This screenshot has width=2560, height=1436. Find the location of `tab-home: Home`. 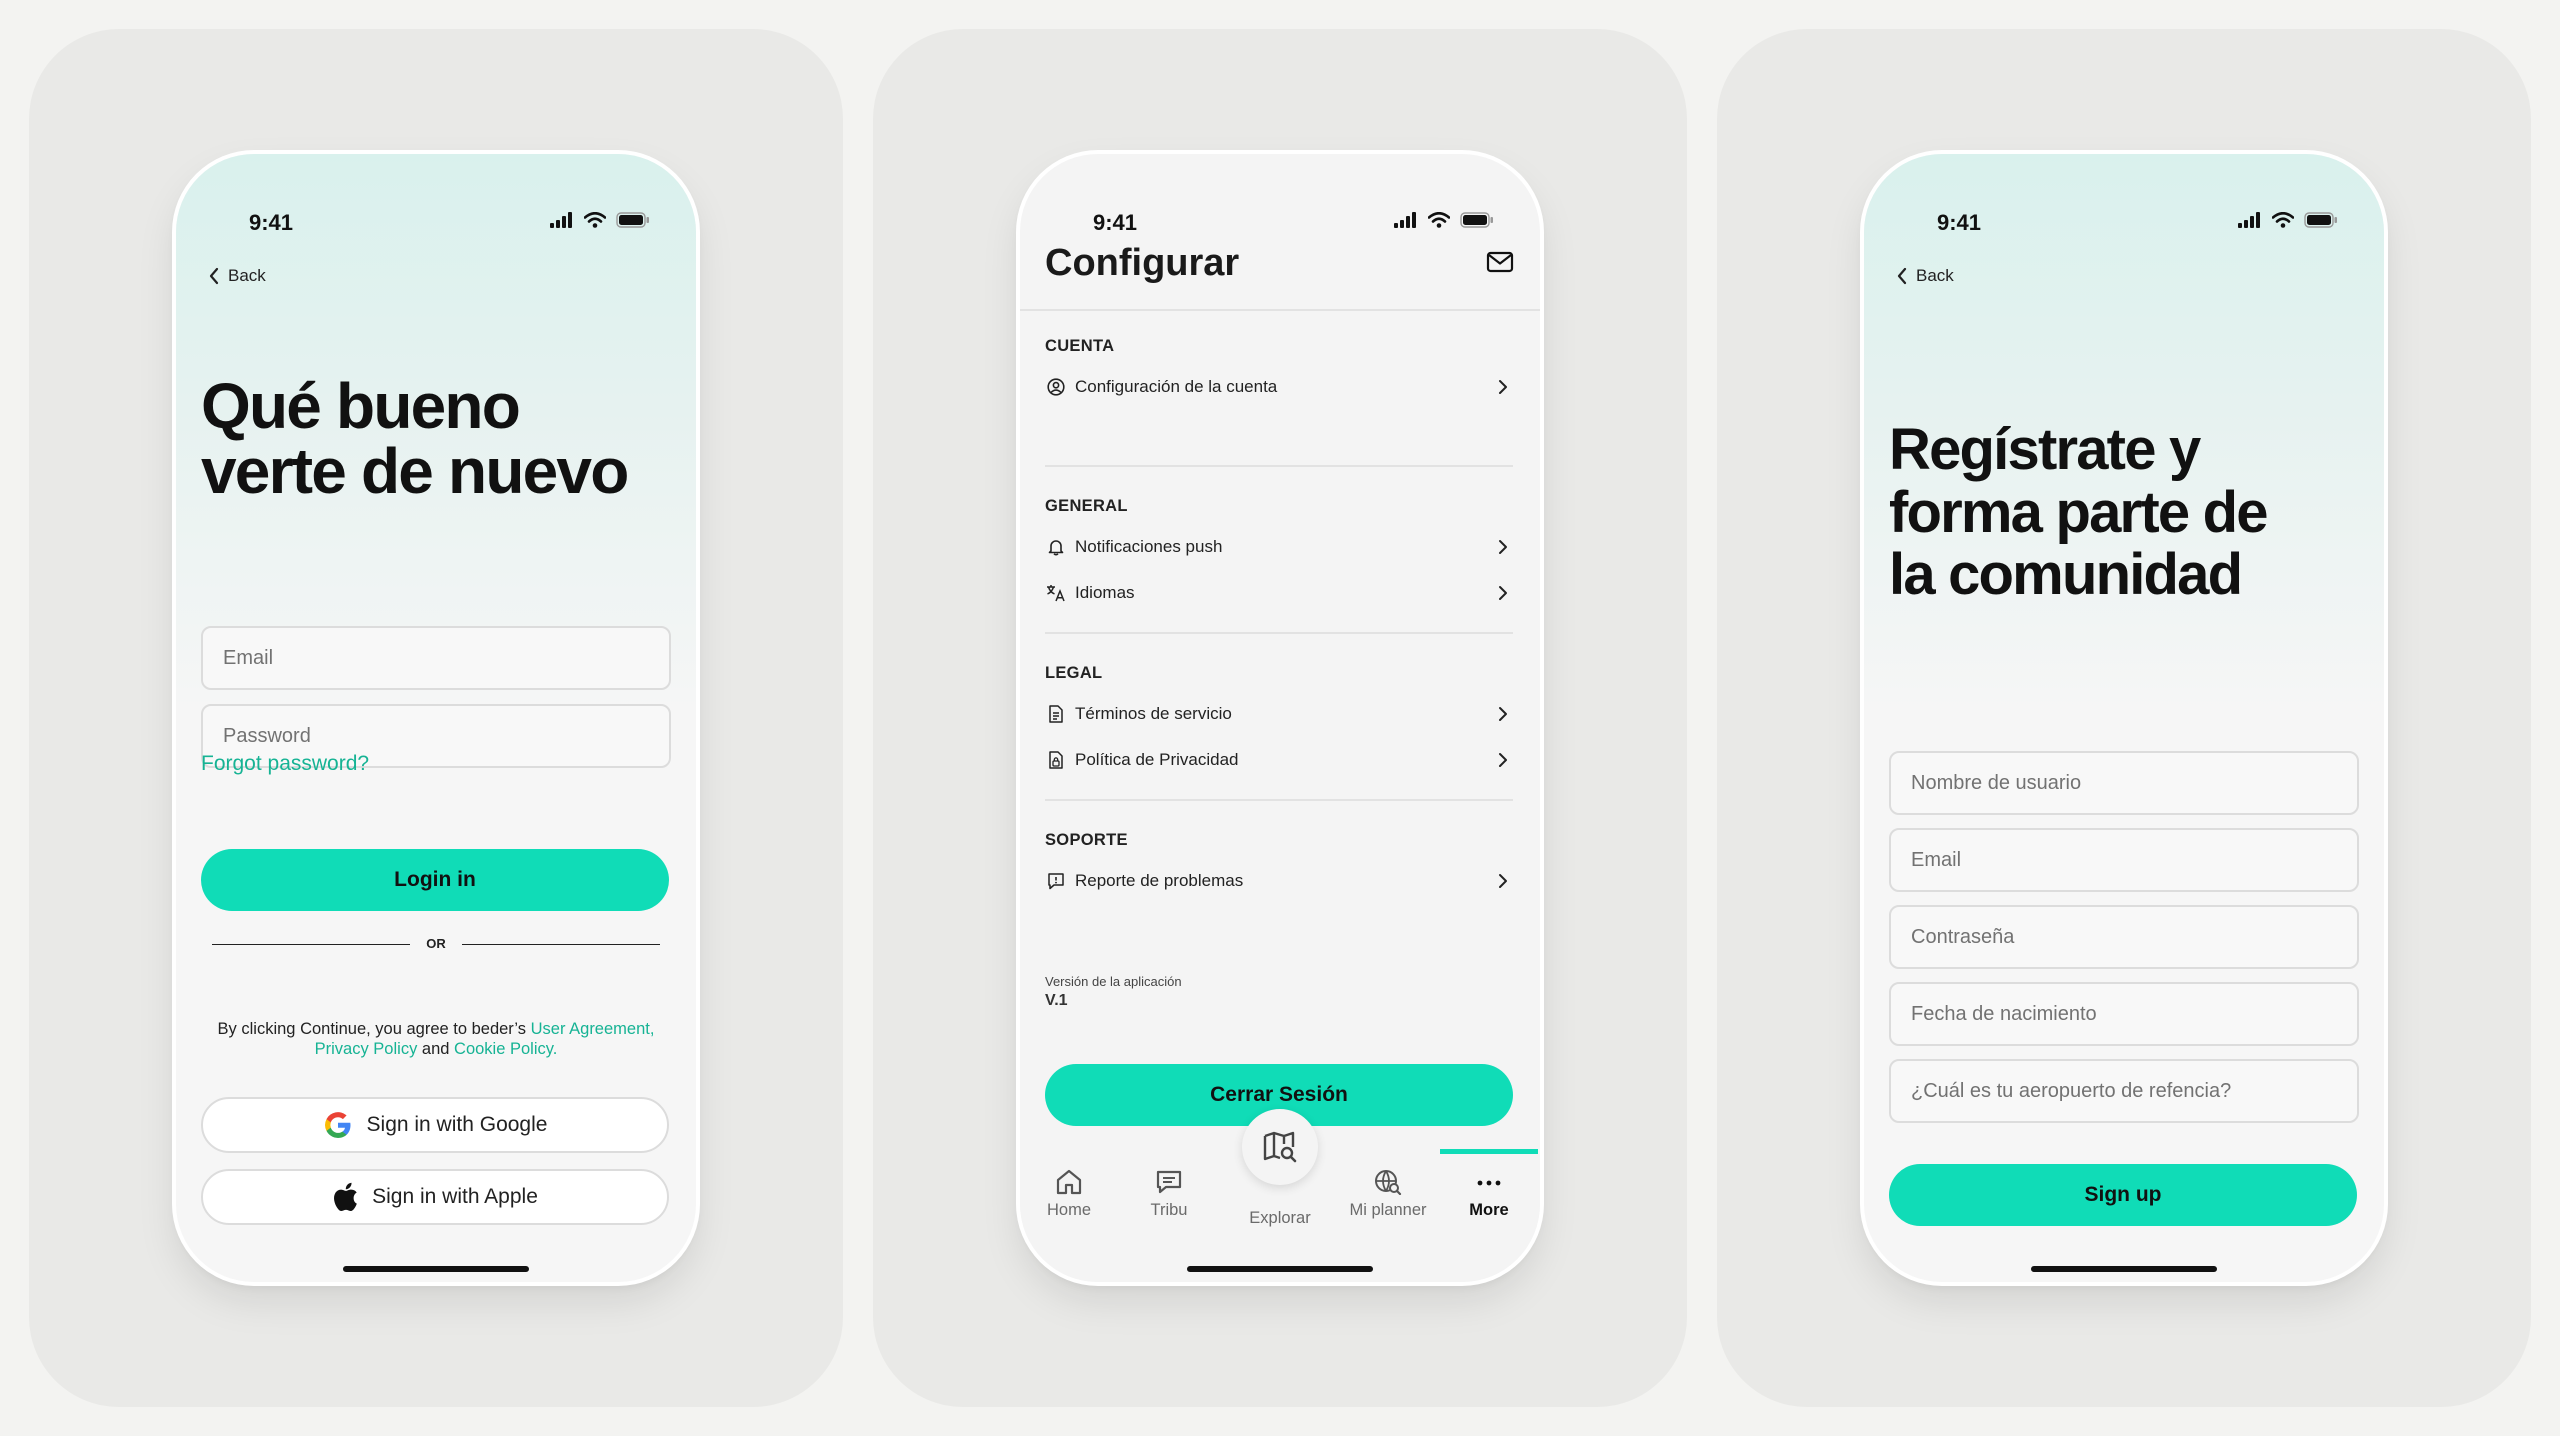

tab-home: Home is located at coordinates (1069, 1194).